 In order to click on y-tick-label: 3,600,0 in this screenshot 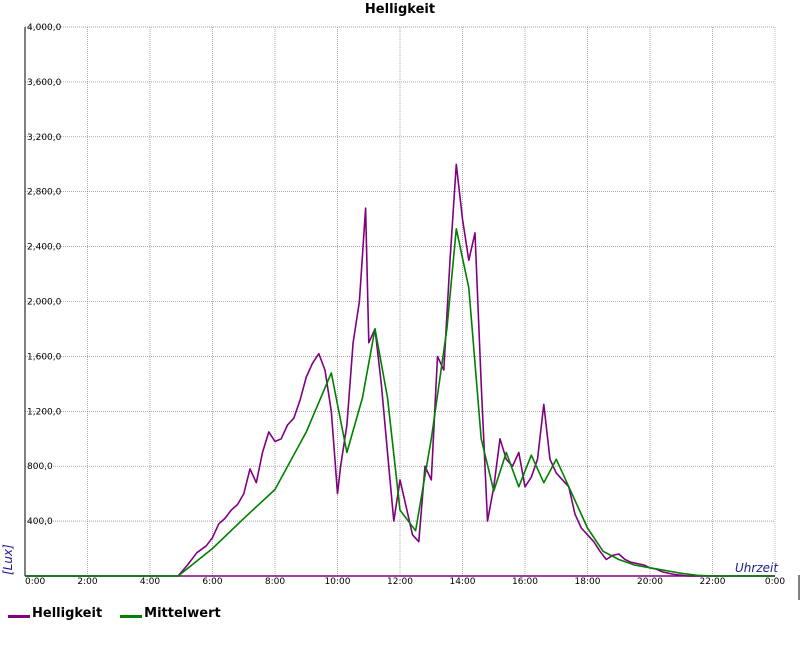, I will do `click(44, 83)`.